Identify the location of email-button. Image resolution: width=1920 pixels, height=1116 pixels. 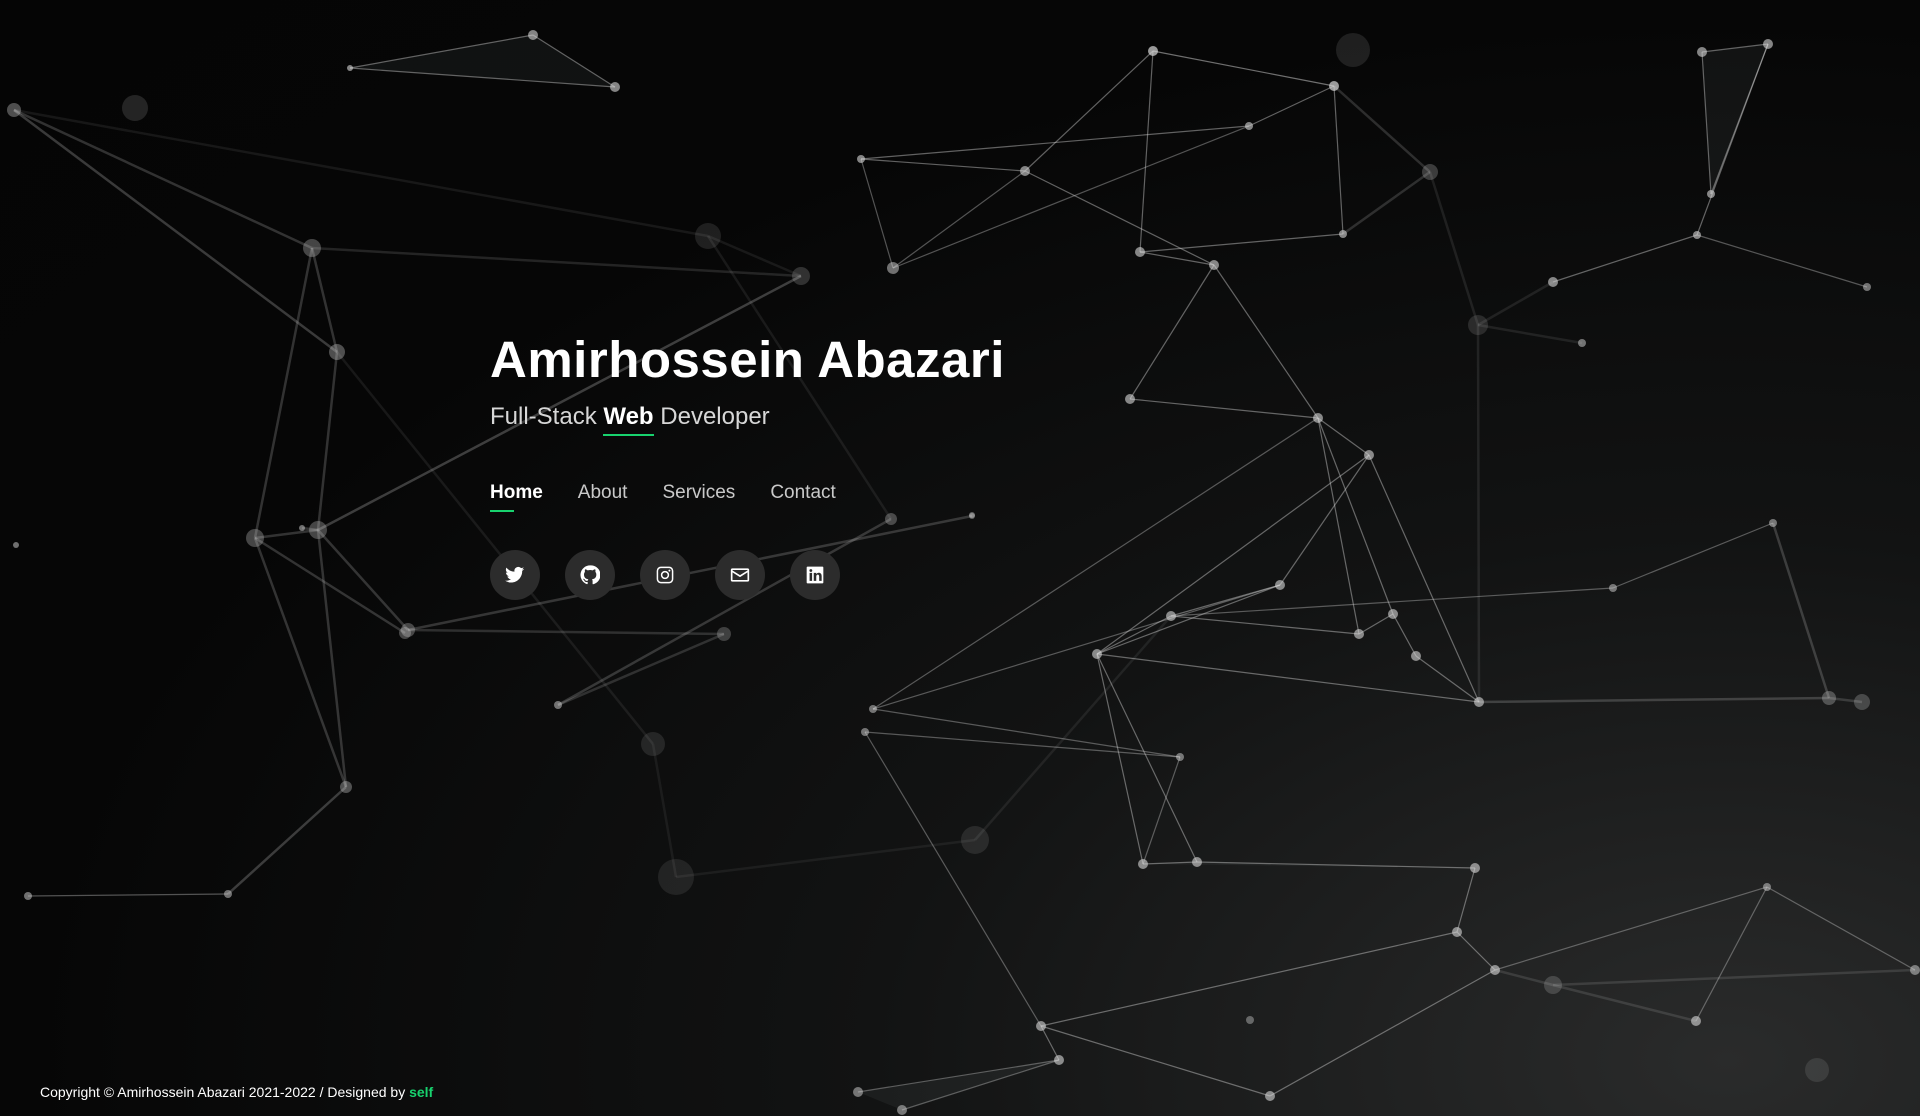
(740, 575).